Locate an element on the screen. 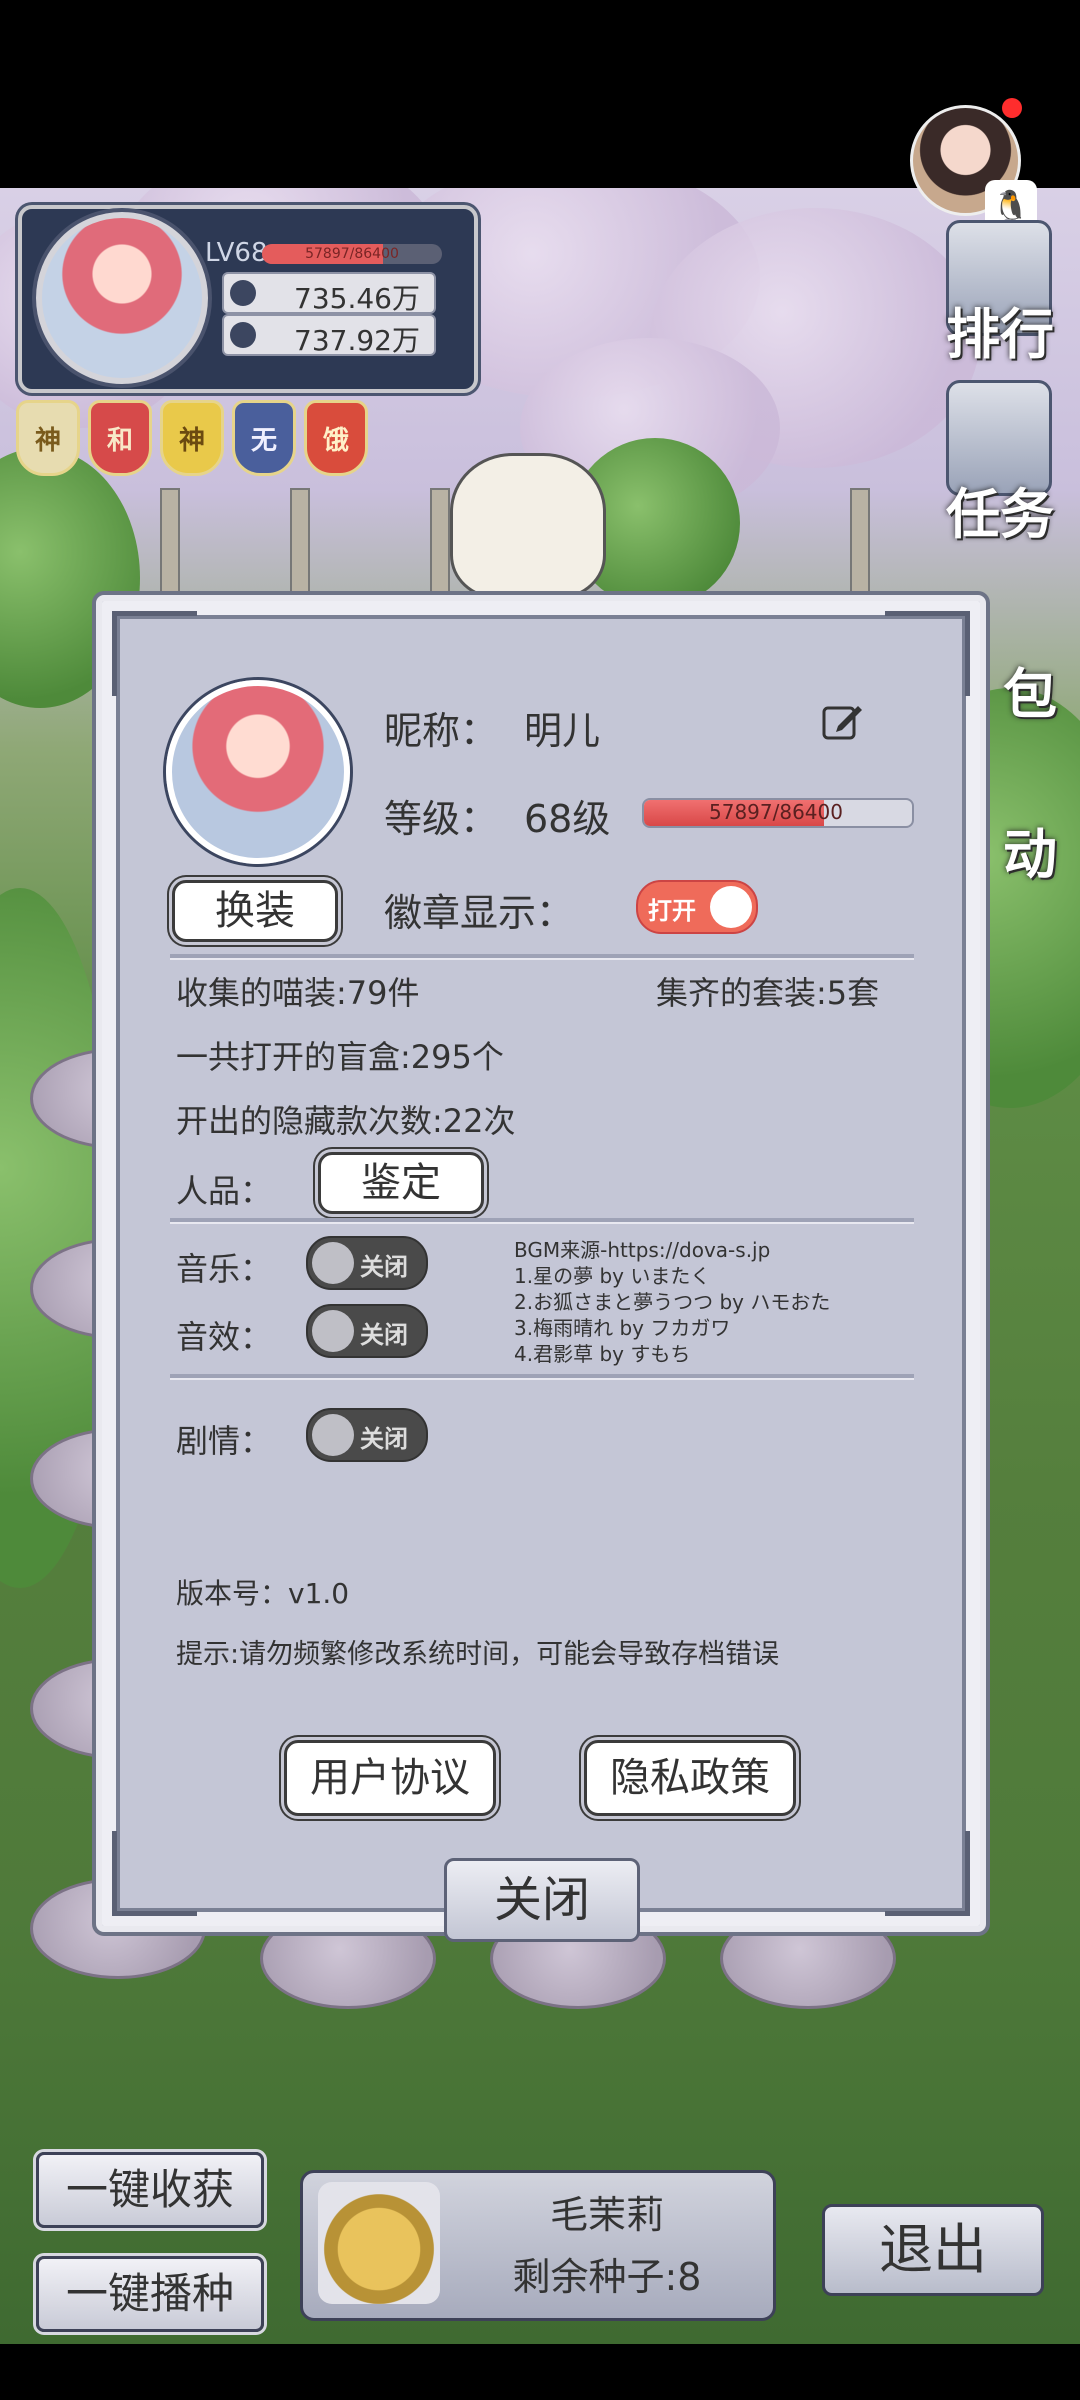  seeds-left: 剩余种子:8 is located at coordinates (607, 2277).